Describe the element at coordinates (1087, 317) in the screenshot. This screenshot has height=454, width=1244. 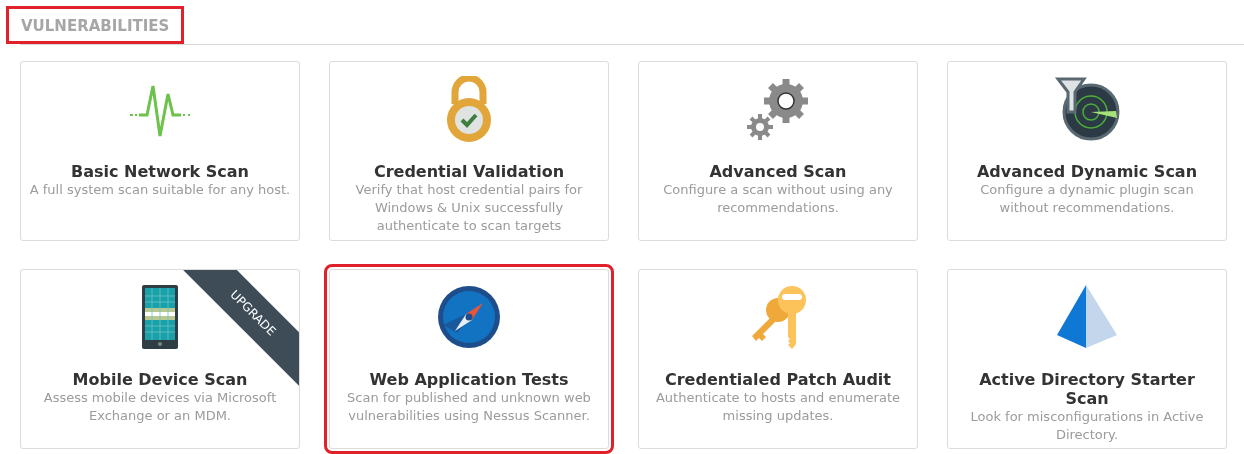
I see `pyramid-icon` at that location.